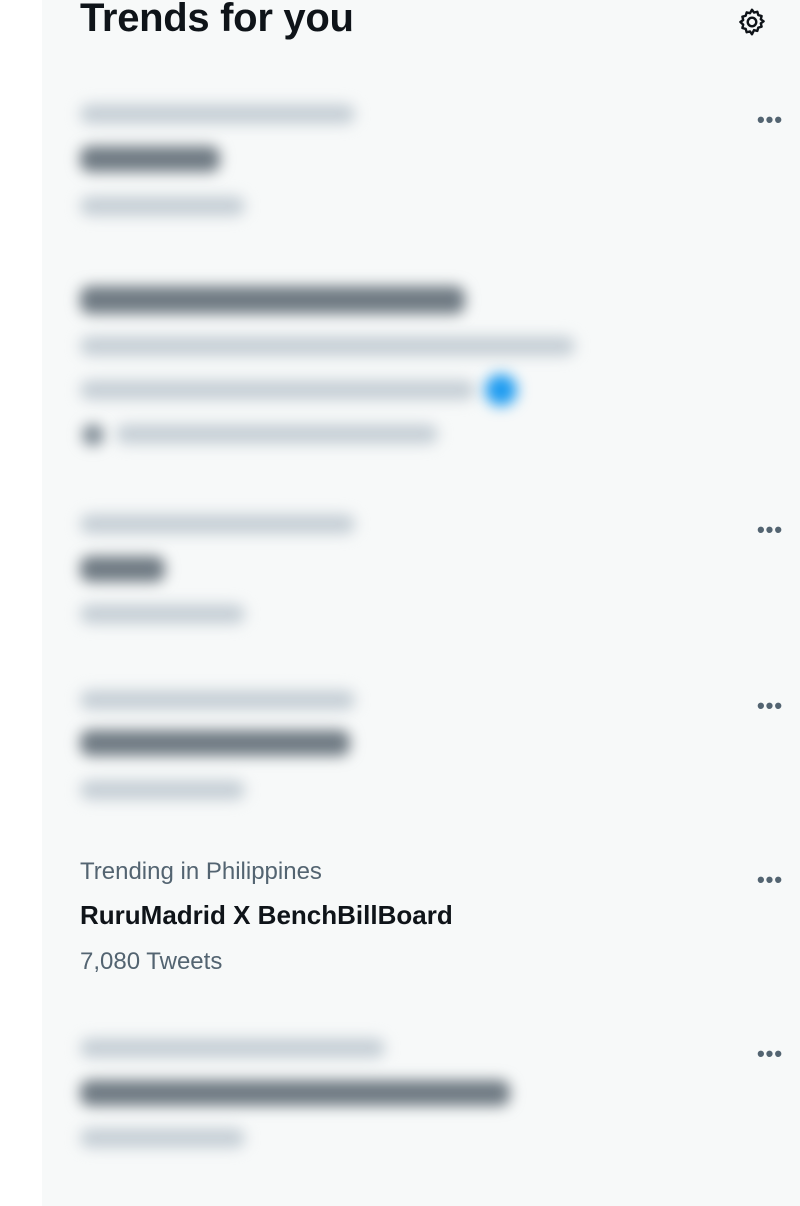  Describe the element at coordinates (431, 570) in the screenshot. I see `trend-item-blurred-2: •••` at that location.